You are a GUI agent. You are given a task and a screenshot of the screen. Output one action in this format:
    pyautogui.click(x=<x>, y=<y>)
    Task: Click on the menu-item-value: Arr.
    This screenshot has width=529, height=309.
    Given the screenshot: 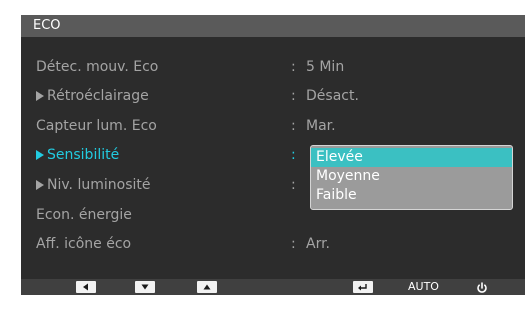 What is the action you would take?
    pyautogui.click(x=318, y=244)
    